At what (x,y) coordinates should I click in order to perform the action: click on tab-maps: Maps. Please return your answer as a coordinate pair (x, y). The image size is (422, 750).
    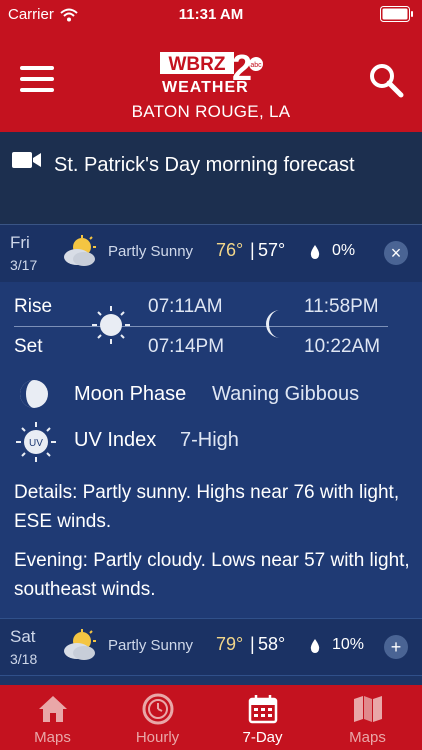
    Looking at the image, I should click on (367, 717).